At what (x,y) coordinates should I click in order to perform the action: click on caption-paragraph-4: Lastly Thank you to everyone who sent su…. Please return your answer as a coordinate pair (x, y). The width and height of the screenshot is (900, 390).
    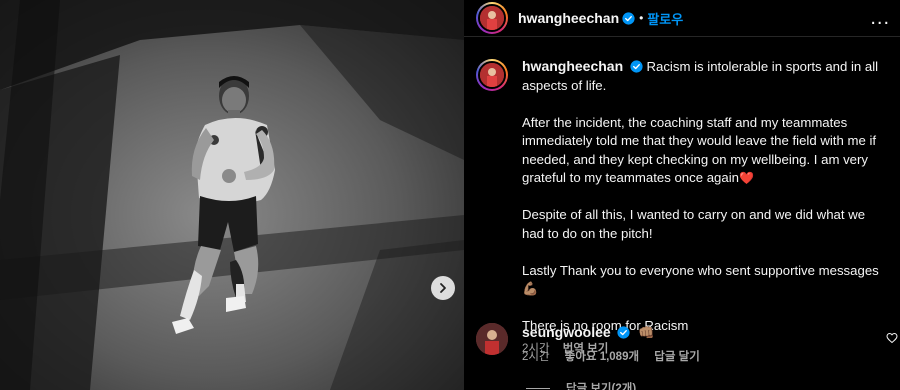
    Looking at the image, I should click on (702, 280).